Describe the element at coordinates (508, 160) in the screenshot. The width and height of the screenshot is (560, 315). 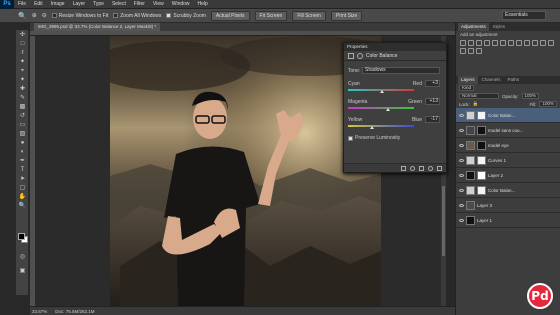
I see `layer-row: Curves 1` at that location.